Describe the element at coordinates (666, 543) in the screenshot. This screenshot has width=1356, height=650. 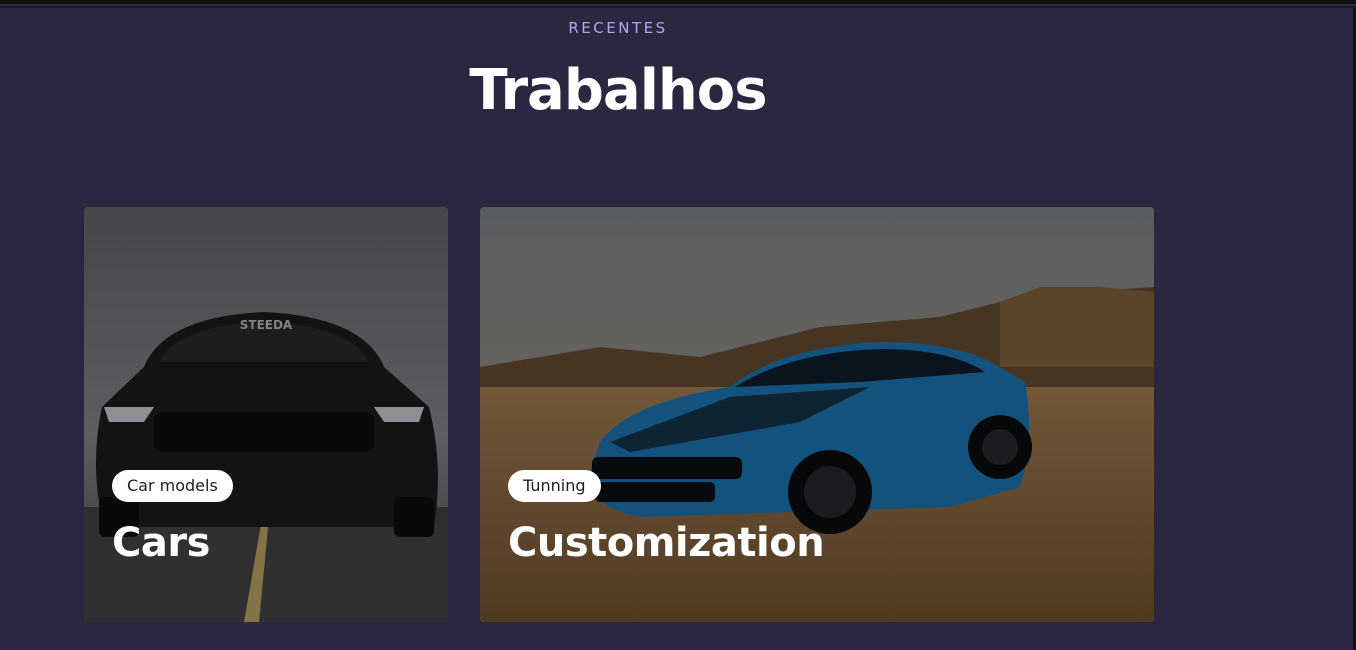
I see `card-heading: Customization` at that location.